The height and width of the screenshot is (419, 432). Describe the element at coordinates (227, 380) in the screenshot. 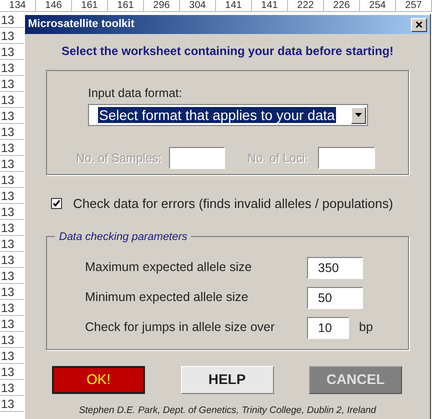

I see `help-button: HELP` at that location.